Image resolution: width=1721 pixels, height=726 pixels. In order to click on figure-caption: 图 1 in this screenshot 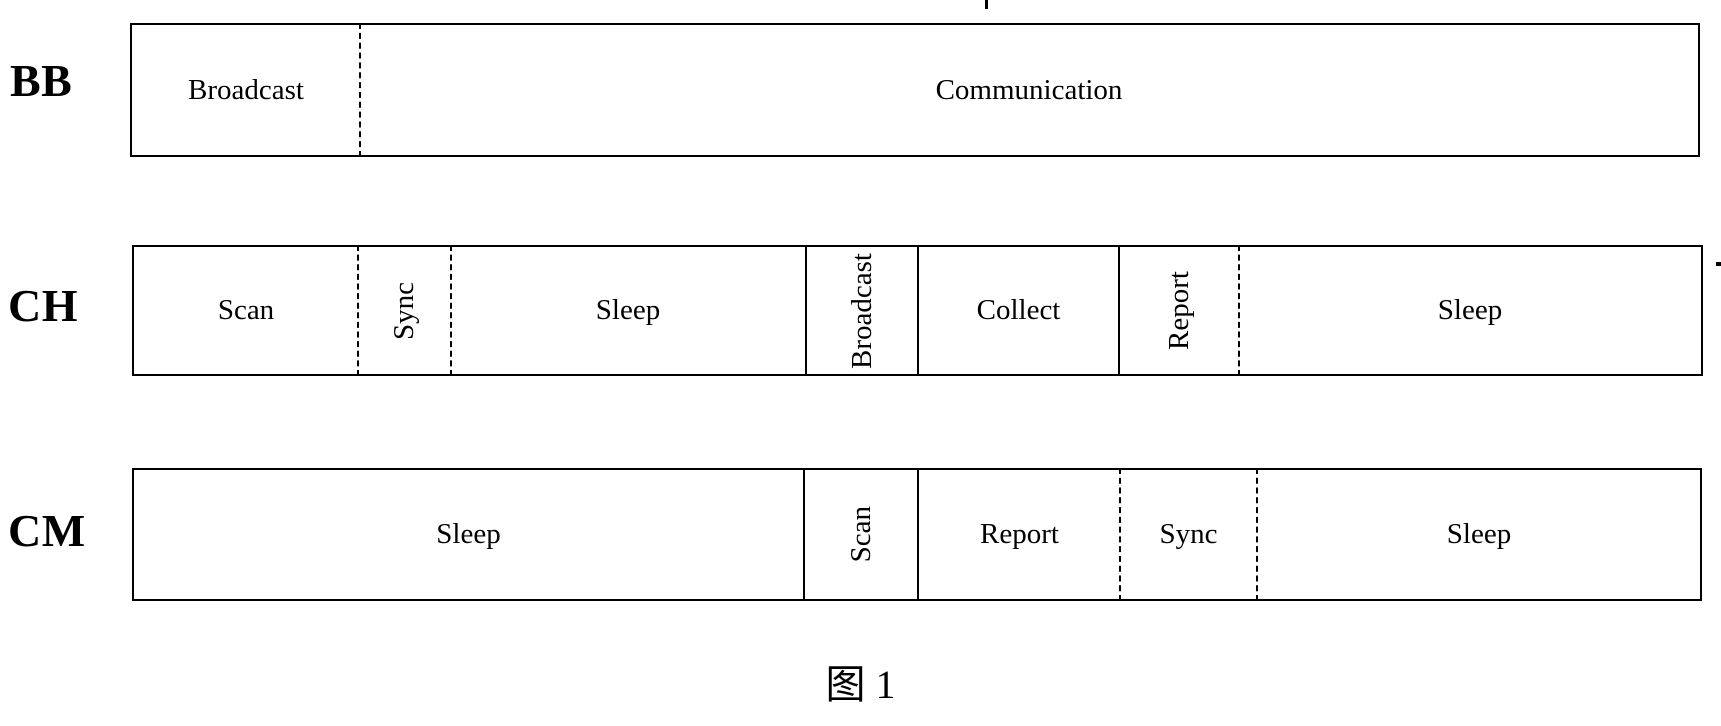, I will do `click(860, 684)`.